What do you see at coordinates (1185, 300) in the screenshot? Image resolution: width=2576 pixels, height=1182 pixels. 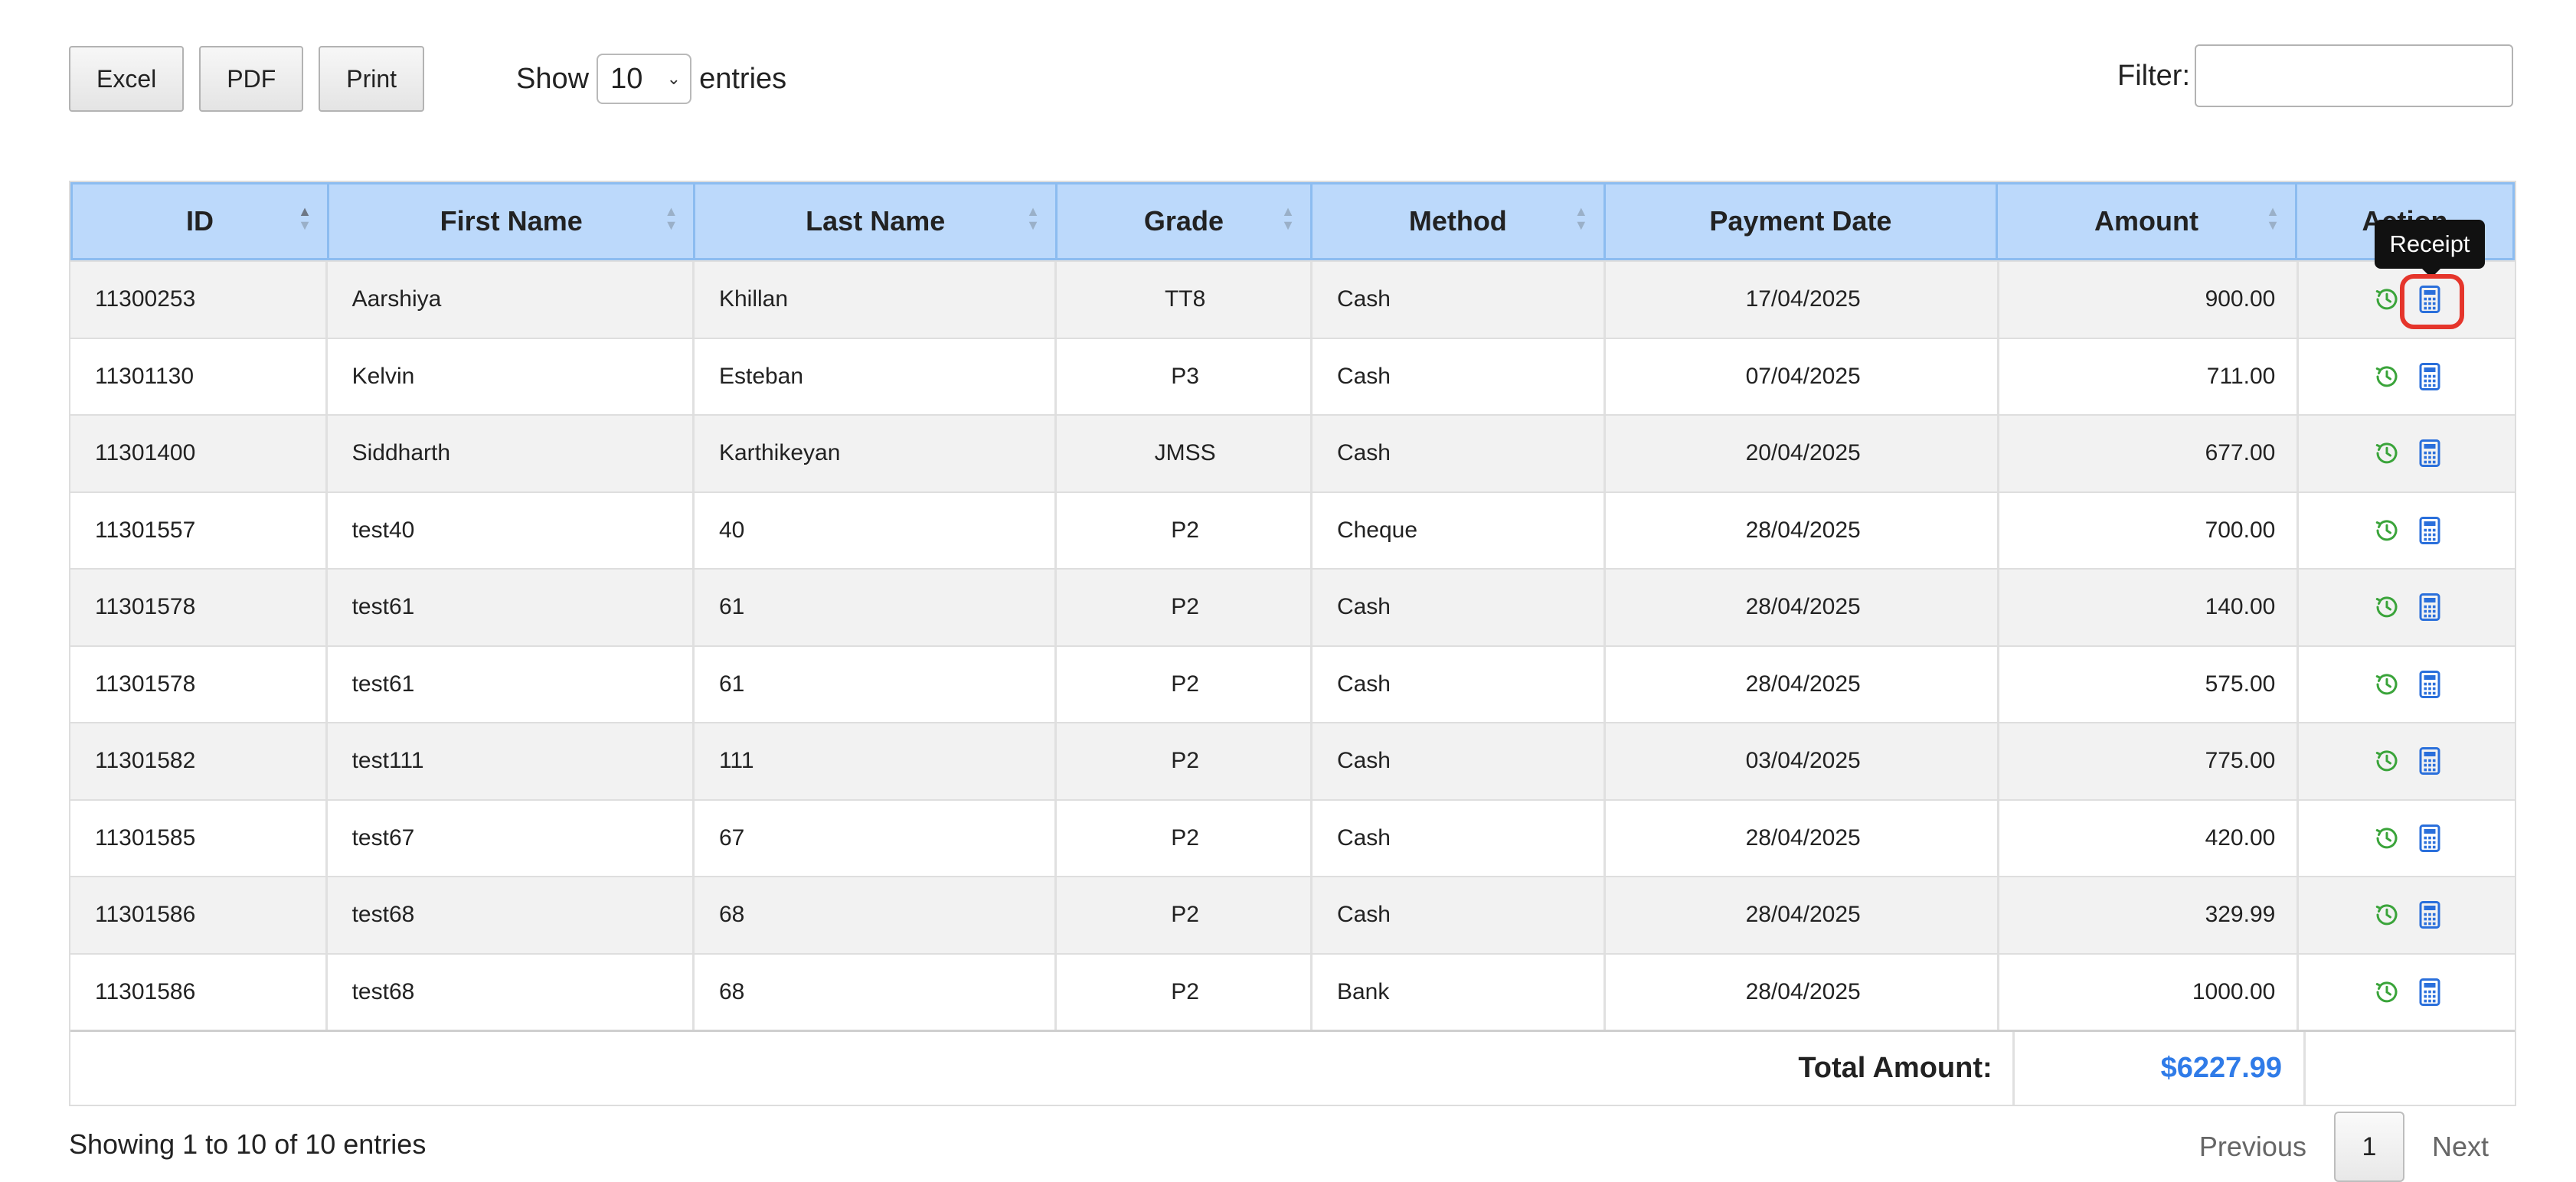 I see `cell-grade: TT8` at bounding box center [1185, 300].